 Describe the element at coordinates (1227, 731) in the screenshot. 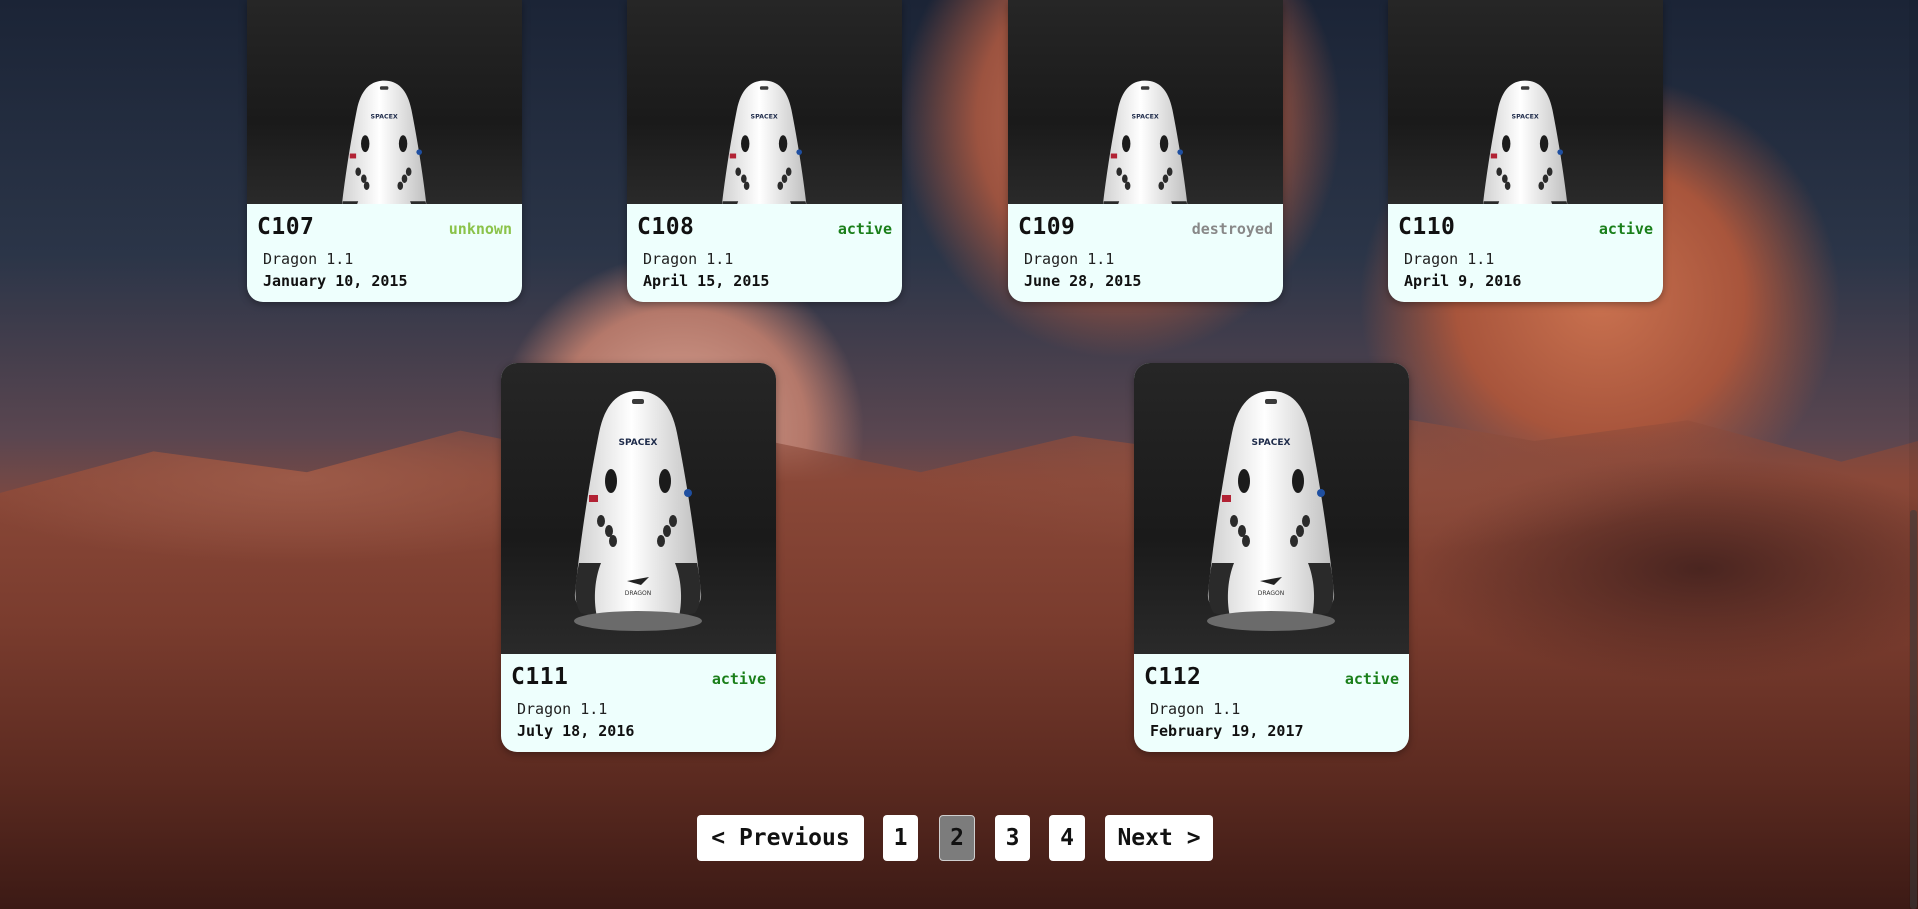

I see `capsule-date: February 19, 2017` at that location.